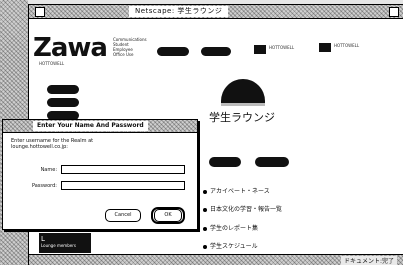 The height and width of the screenshot is (265, 403). What do you see at coordinates (90, 126) in the screenshot?
I see `dialog-title: Enter Your Name And Password` at bounding box center [90, 126].